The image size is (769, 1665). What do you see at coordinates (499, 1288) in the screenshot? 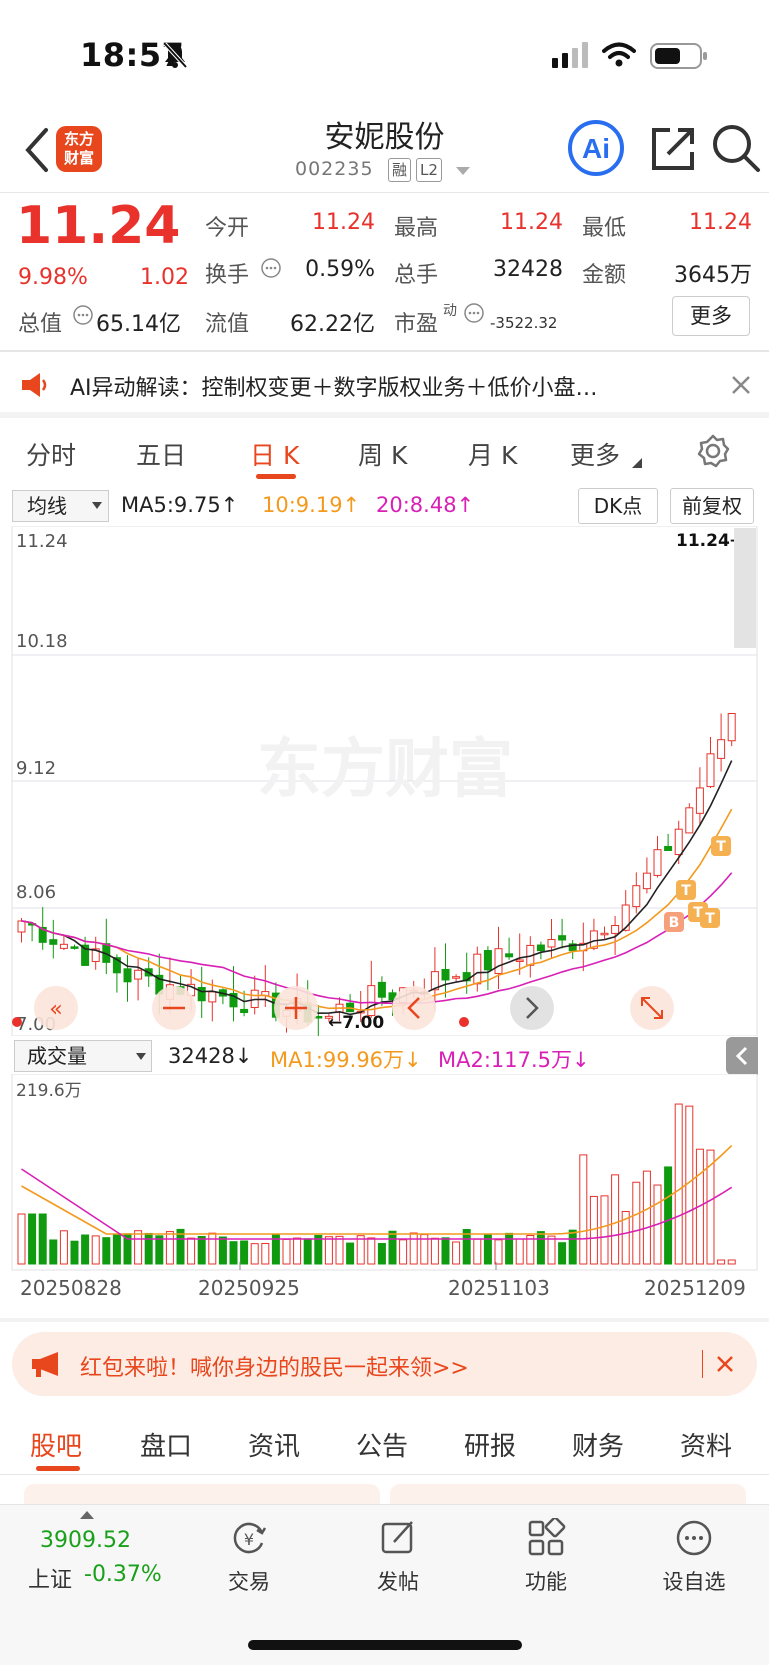
I see `date-label: 20251103` at bounding box center [499, 1288].